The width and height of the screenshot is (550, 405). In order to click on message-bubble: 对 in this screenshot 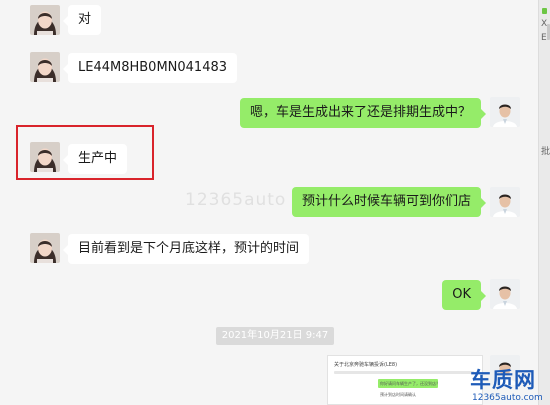, I will do `click(82, 20)`.